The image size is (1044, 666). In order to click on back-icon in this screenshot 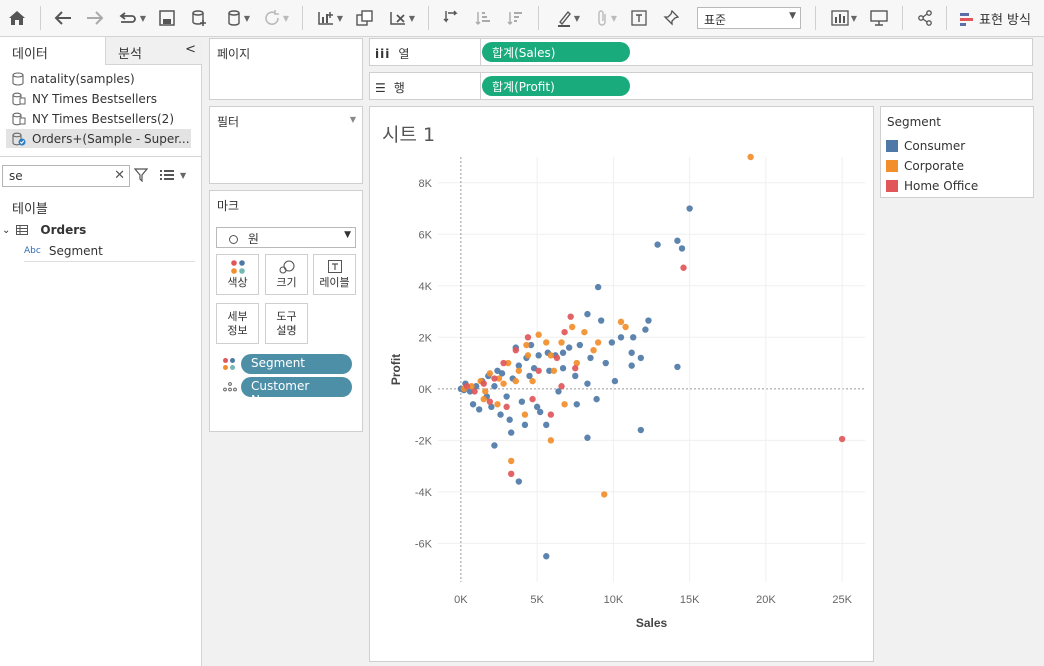, I will do `click(63, 18)`.